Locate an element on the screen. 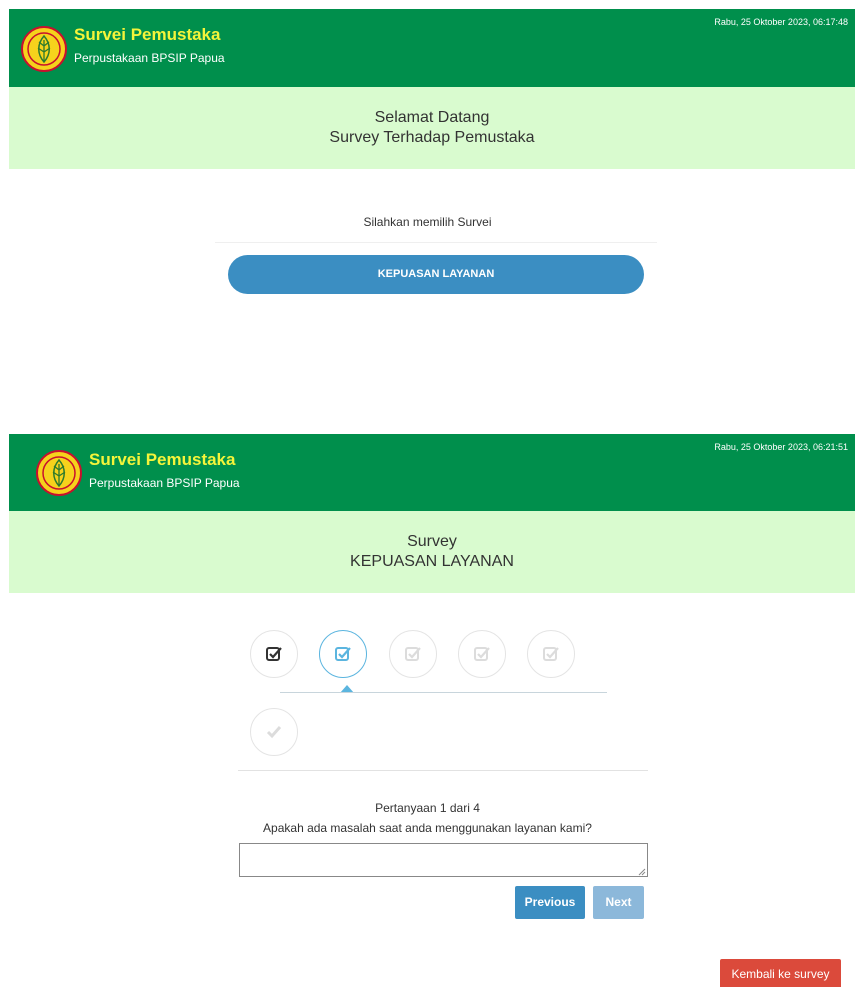  datetime-label: Rabu, 25 Oktober 2023, 06:21:51 is located at coordinates (781, 447).